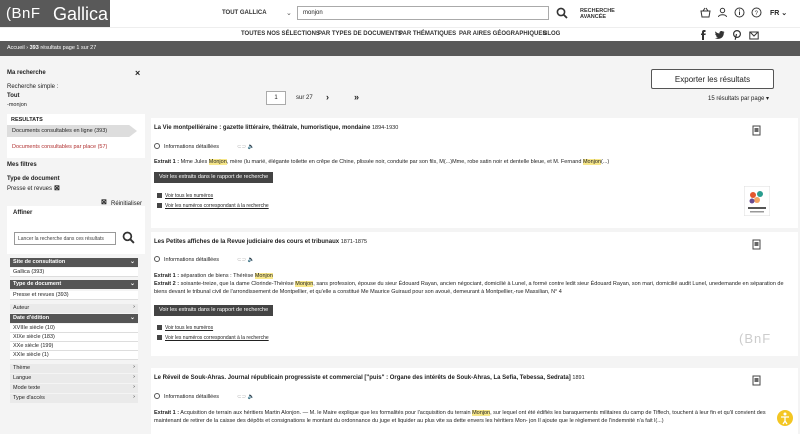 The width and height of the screenshot is (800, 434). What do you see at coordinates (74, 284) in the screenshot?
I see `facet-doc-type: Type de document ⌄` at bounding box center [74, 284].